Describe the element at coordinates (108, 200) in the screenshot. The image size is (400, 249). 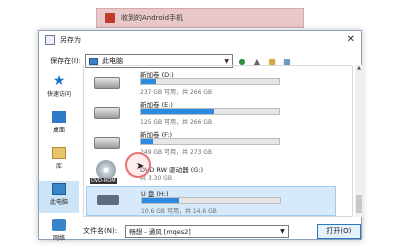
I see `usb-drive-icon` at that location.